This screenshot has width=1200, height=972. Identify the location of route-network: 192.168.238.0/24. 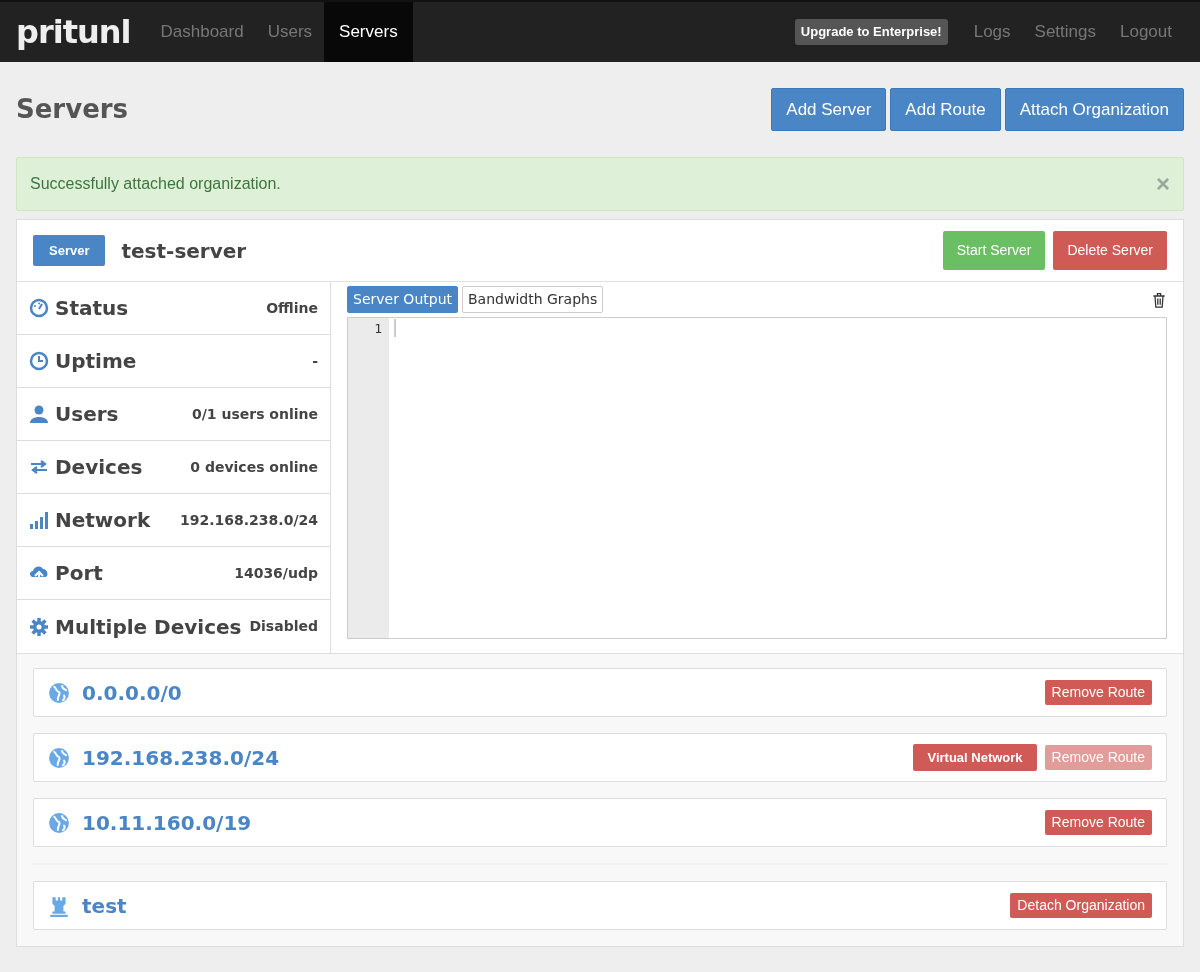
(181, 758).